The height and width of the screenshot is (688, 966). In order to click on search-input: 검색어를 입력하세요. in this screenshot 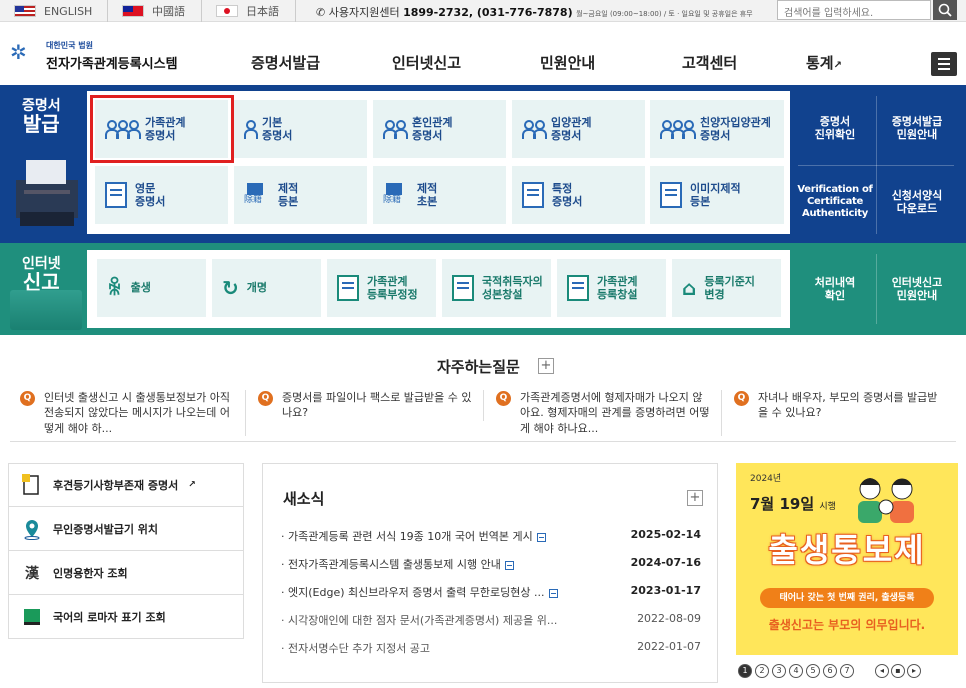, I will do `click(854, 10)`.